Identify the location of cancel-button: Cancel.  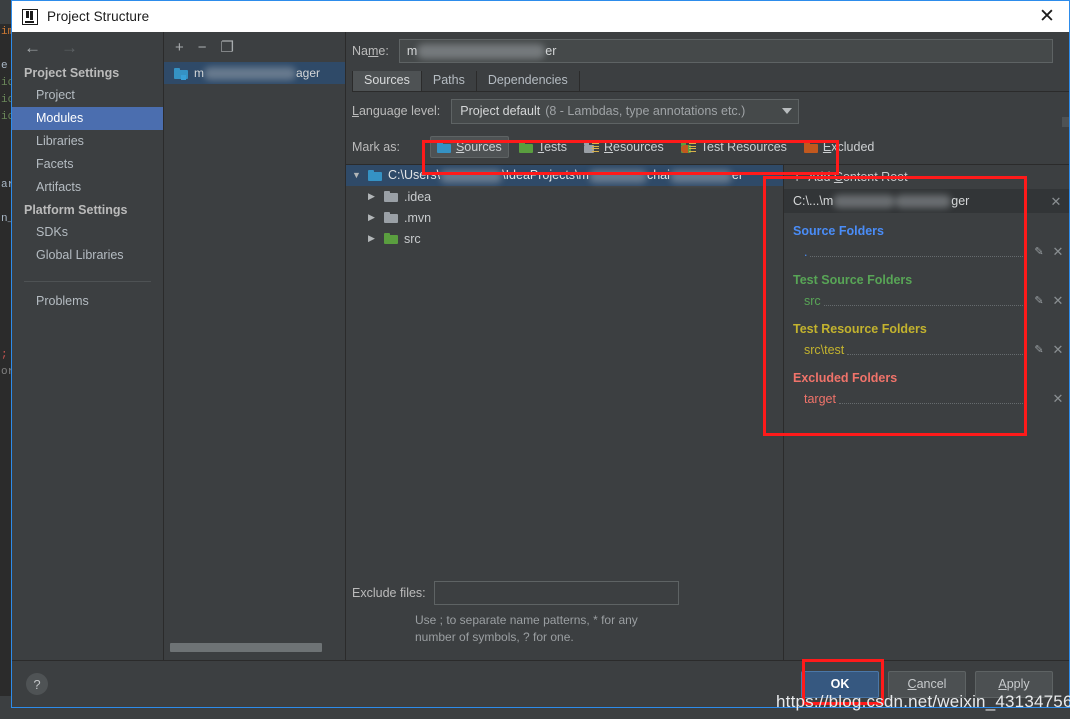
(927, 684).